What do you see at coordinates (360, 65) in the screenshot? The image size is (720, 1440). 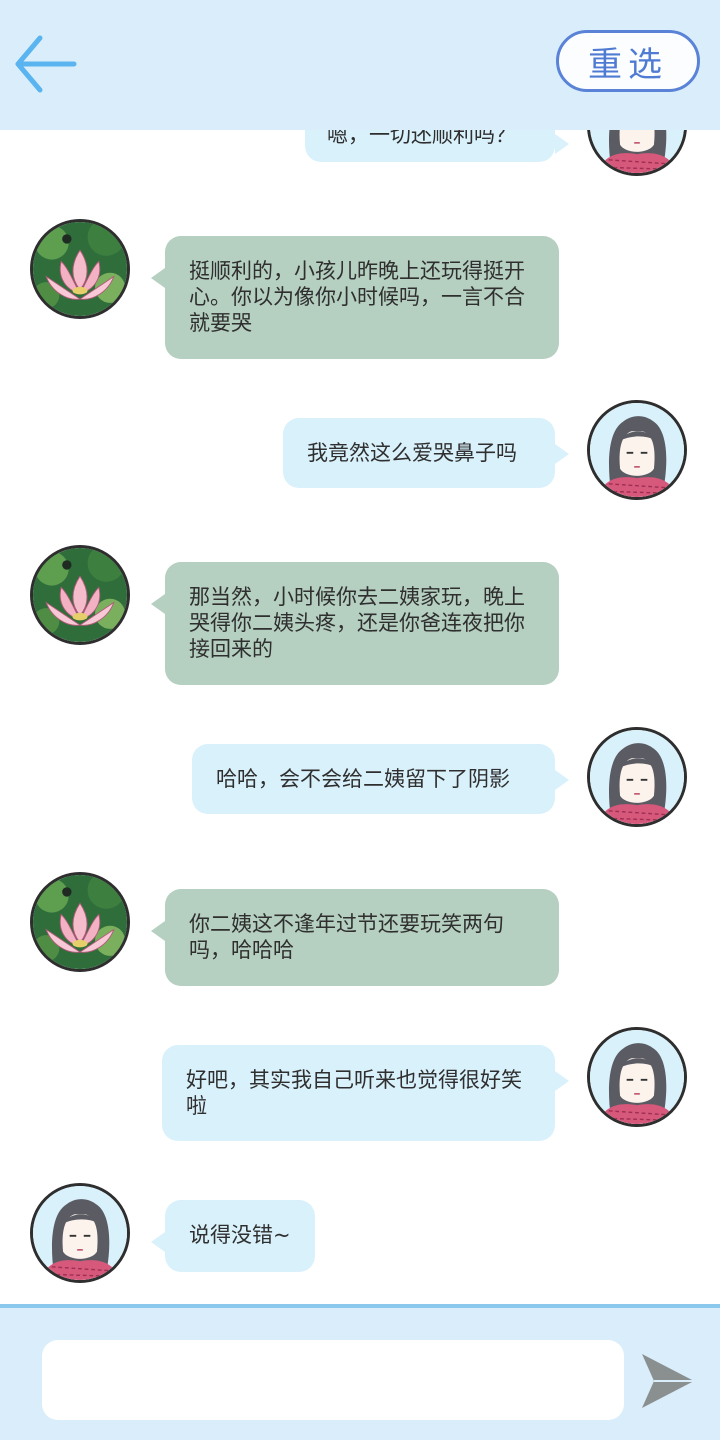 I see `top-bar: 重选` at bounding box center [360, 65].